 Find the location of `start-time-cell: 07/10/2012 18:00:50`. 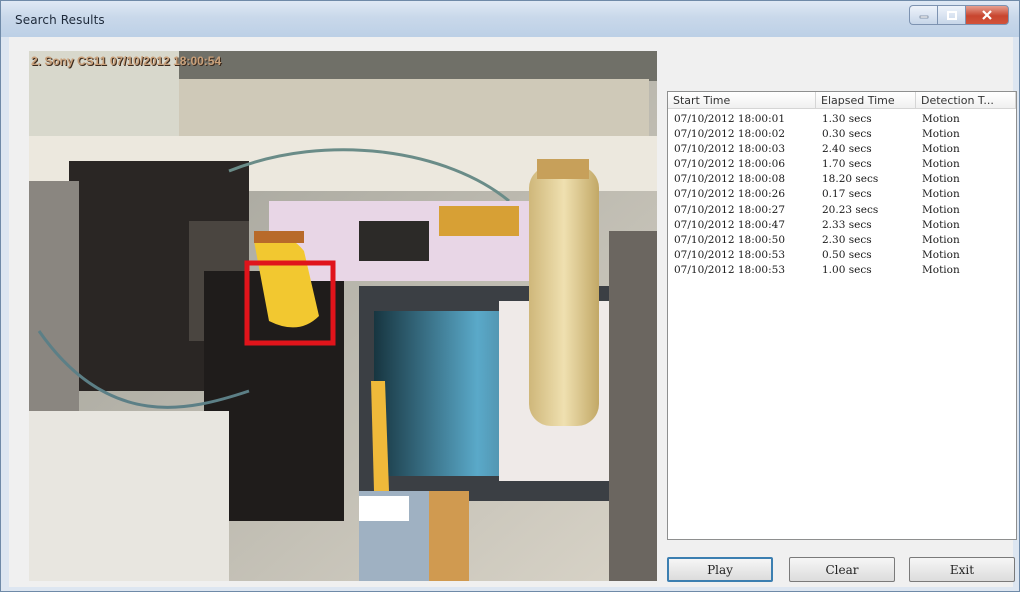

start-time-cell: 07/10/2012 18:00:50 is located at coordinates (730, 239).